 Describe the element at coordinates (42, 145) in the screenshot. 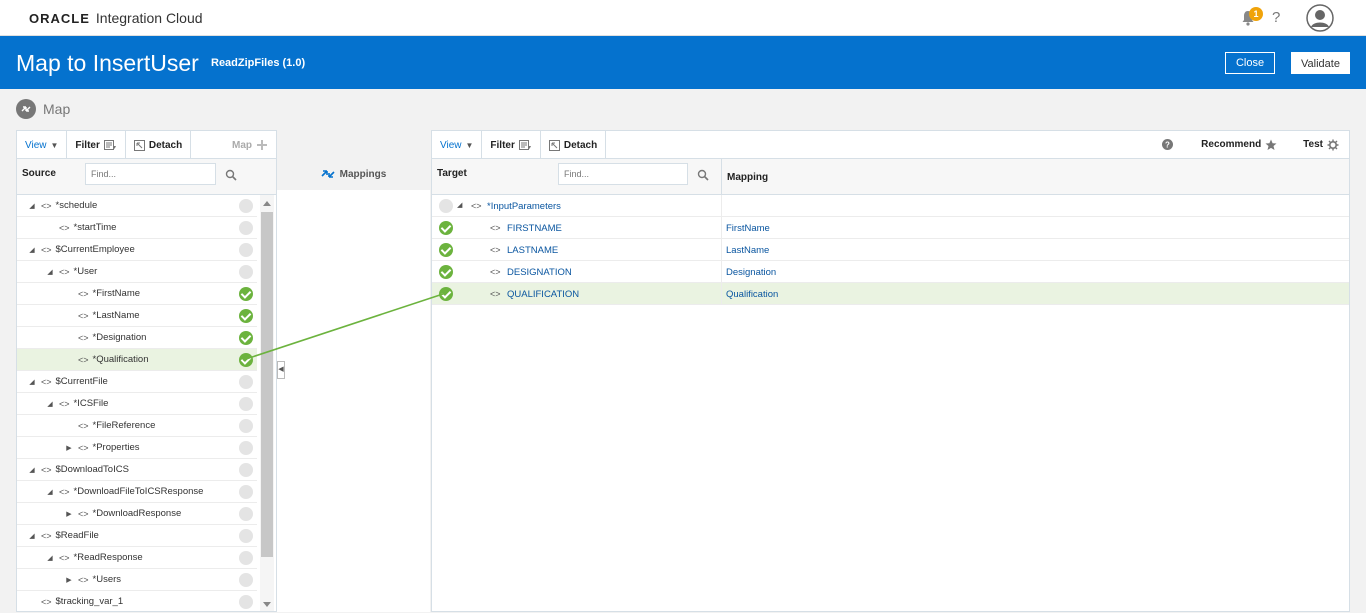

I see `source-view-menu: View ▼` at that location.